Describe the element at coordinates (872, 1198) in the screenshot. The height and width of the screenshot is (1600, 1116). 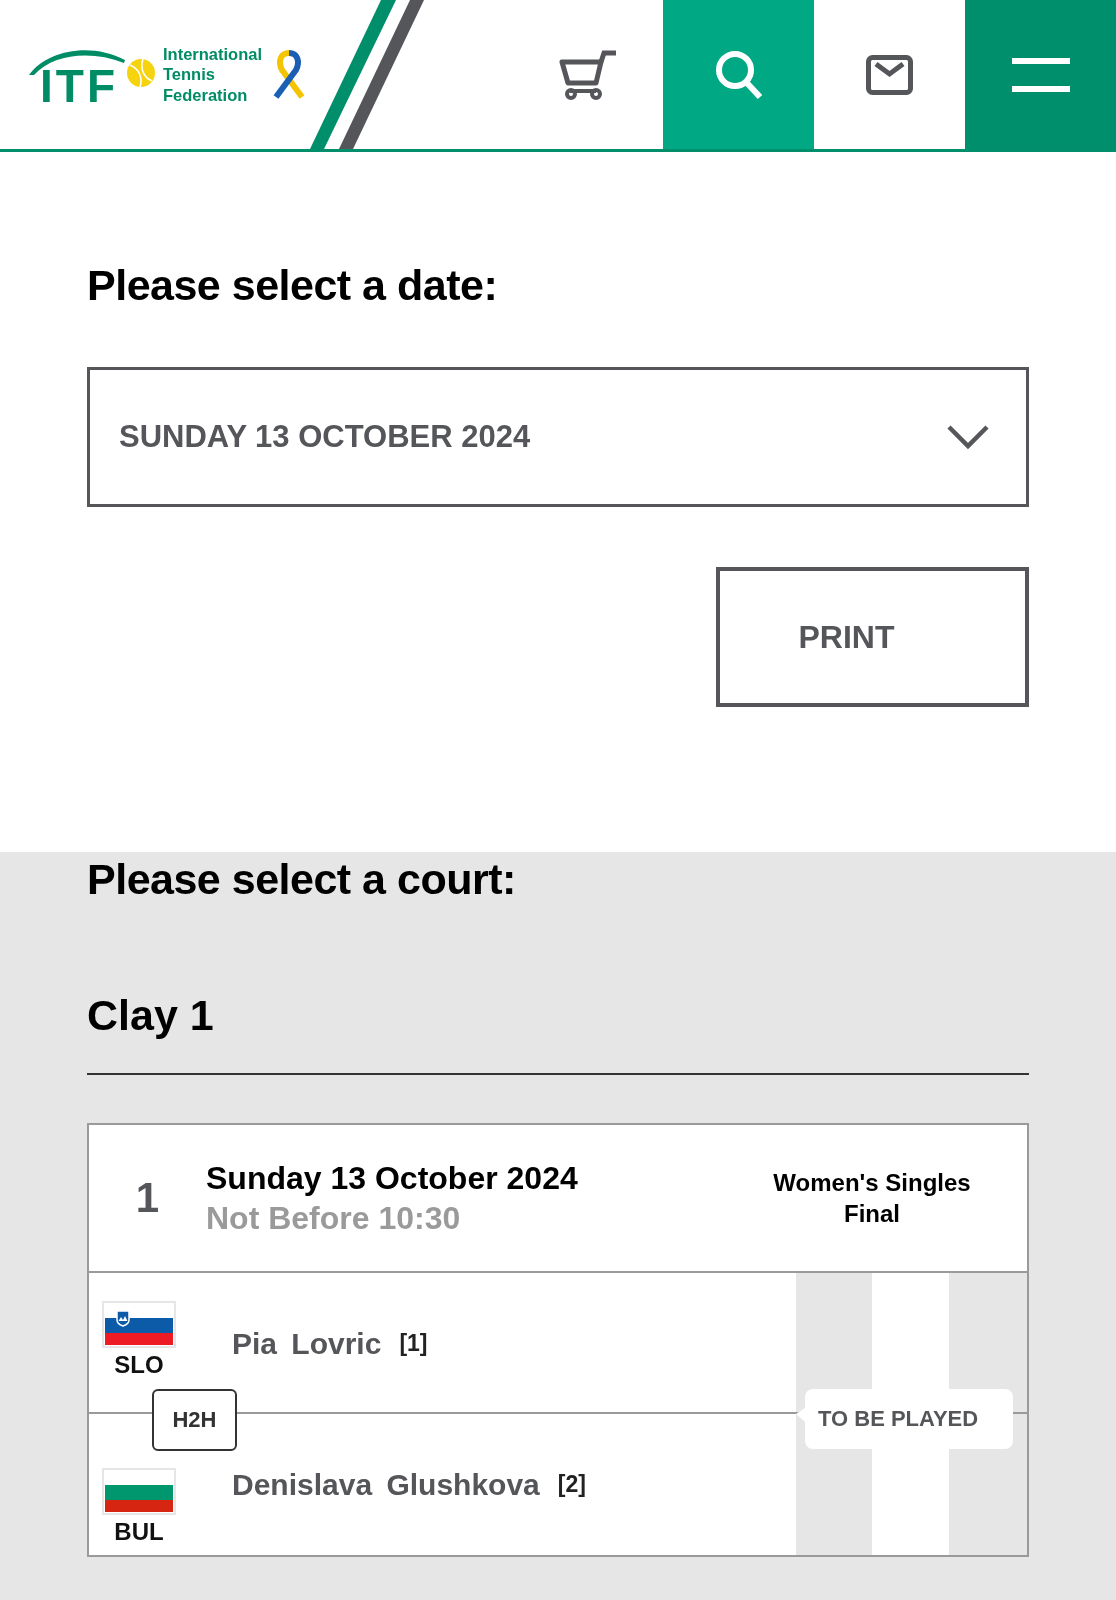
I see `match-event: Women's Singles Final` at that location.